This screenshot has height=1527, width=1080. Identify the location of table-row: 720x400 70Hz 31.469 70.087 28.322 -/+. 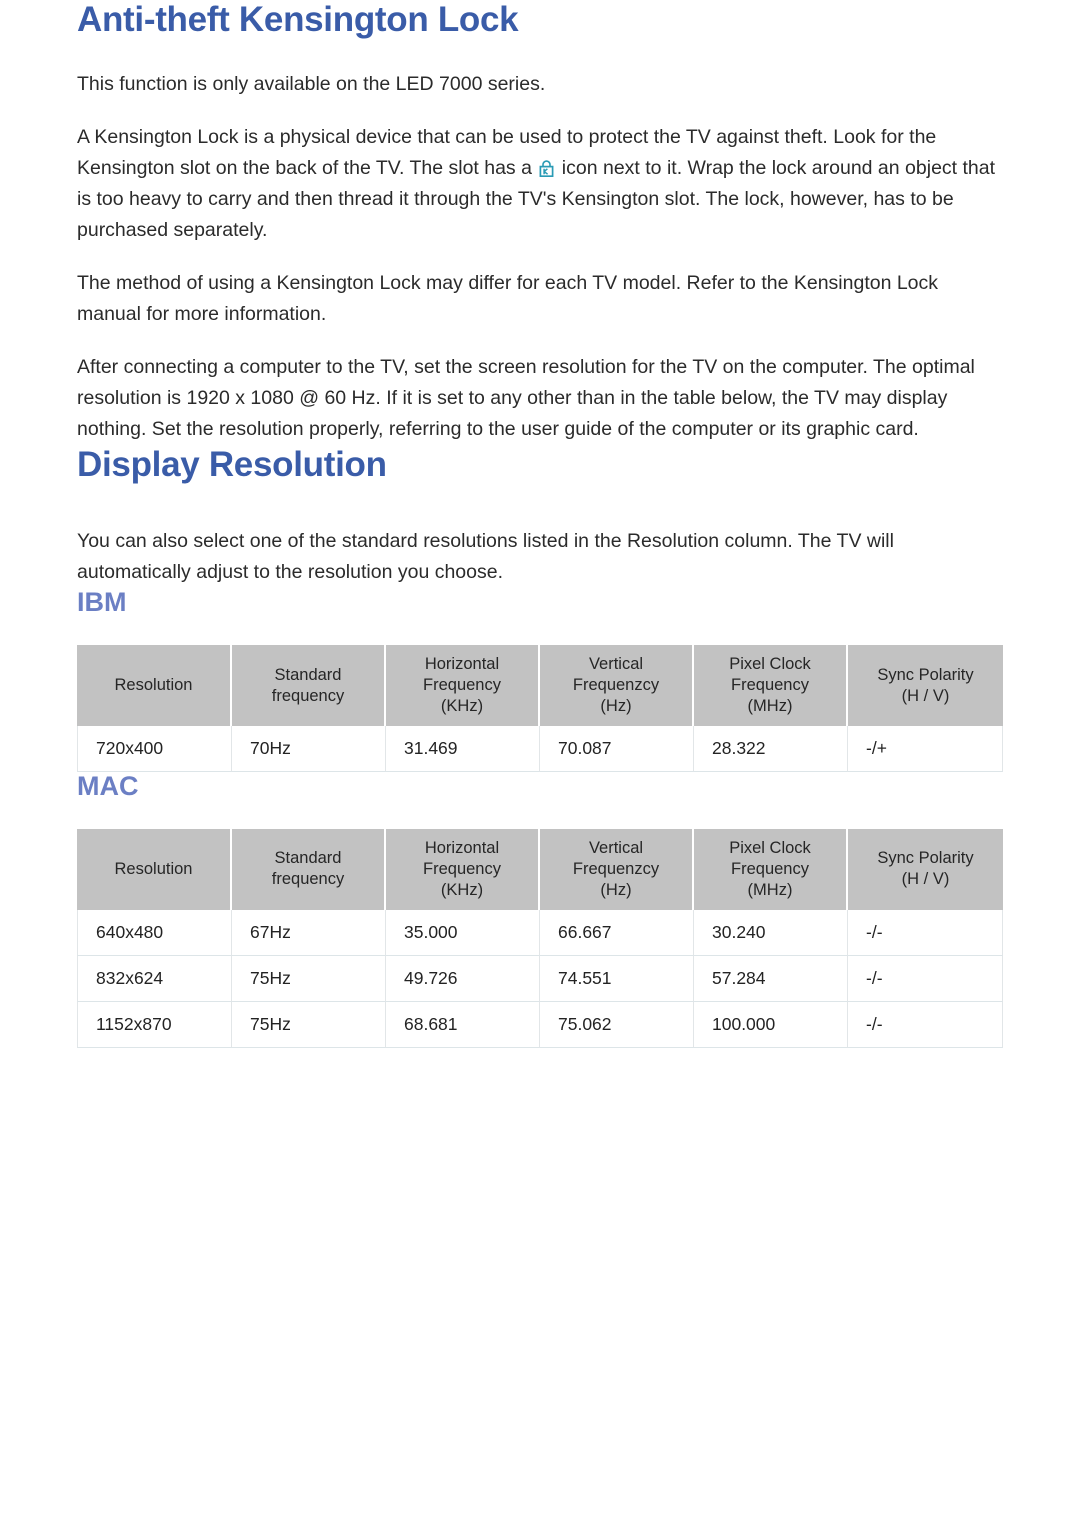
(540, 749).